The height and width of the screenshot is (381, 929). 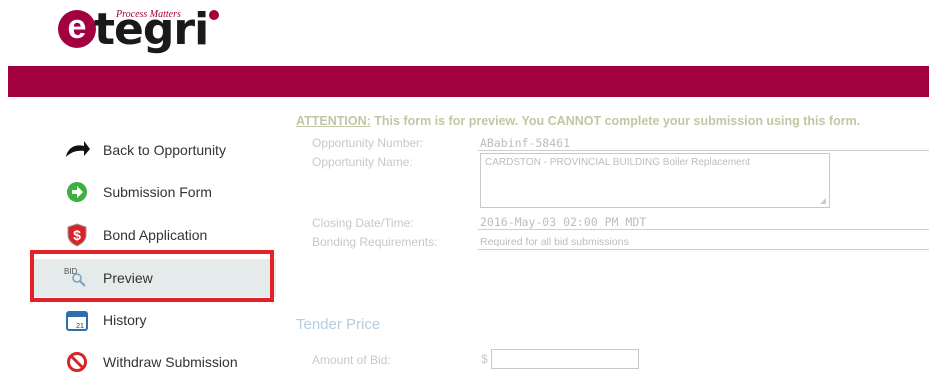 I want to click on bonding-requirements-value: Required for all bid submissions, so click(x=554, y=242).